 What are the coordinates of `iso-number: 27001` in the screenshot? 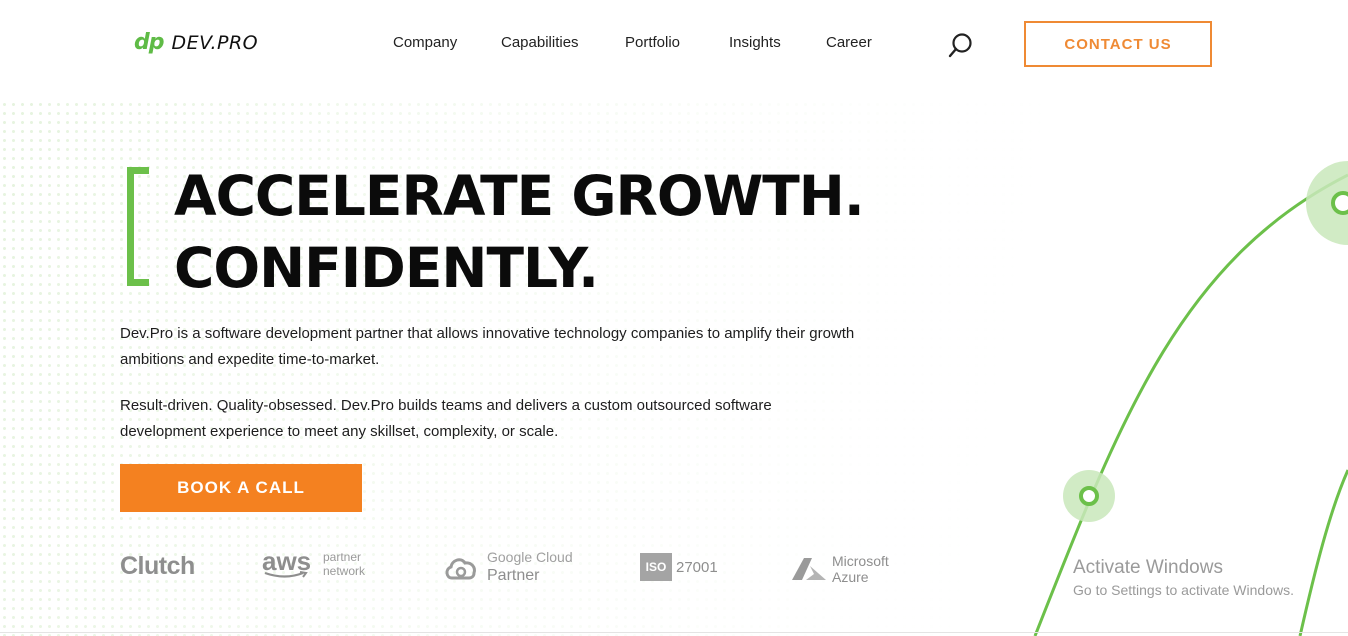 It's located at (697, 567).